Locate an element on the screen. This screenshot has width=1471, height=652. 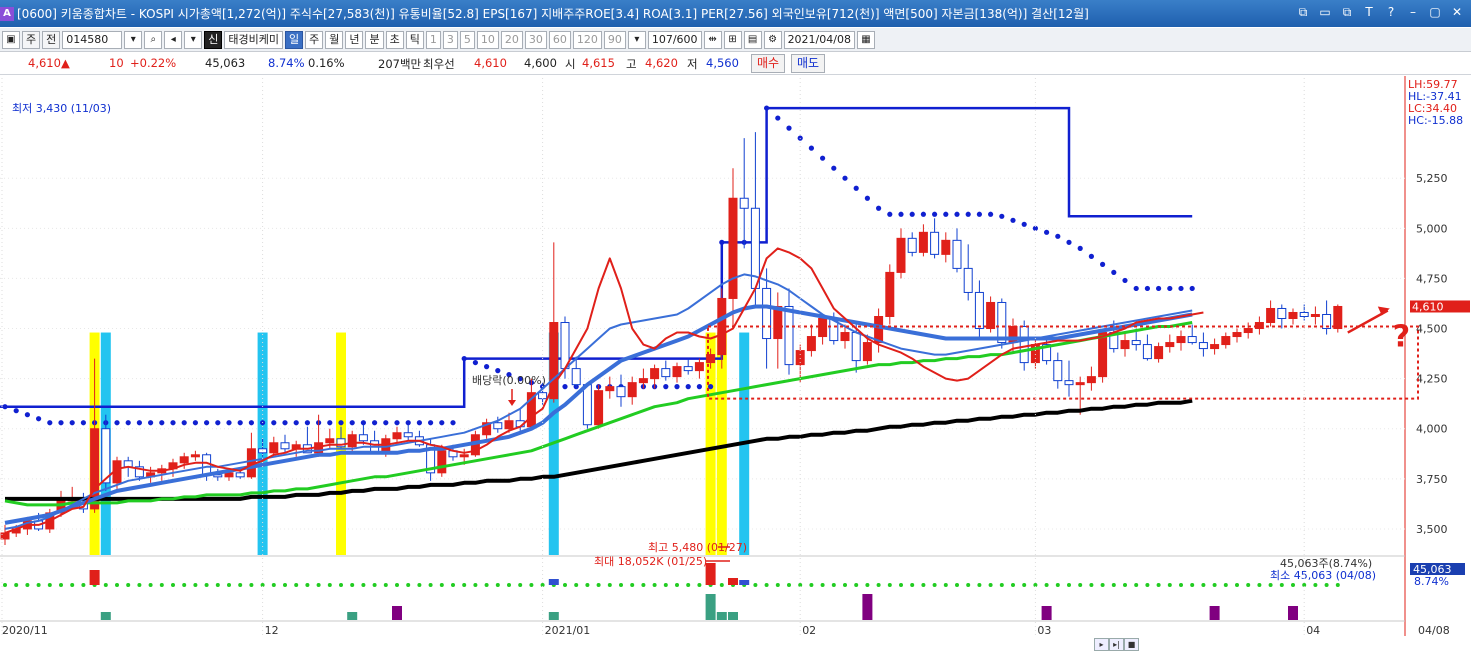
y-tick-label: 4,250 is located at coordinates (1432, 379).